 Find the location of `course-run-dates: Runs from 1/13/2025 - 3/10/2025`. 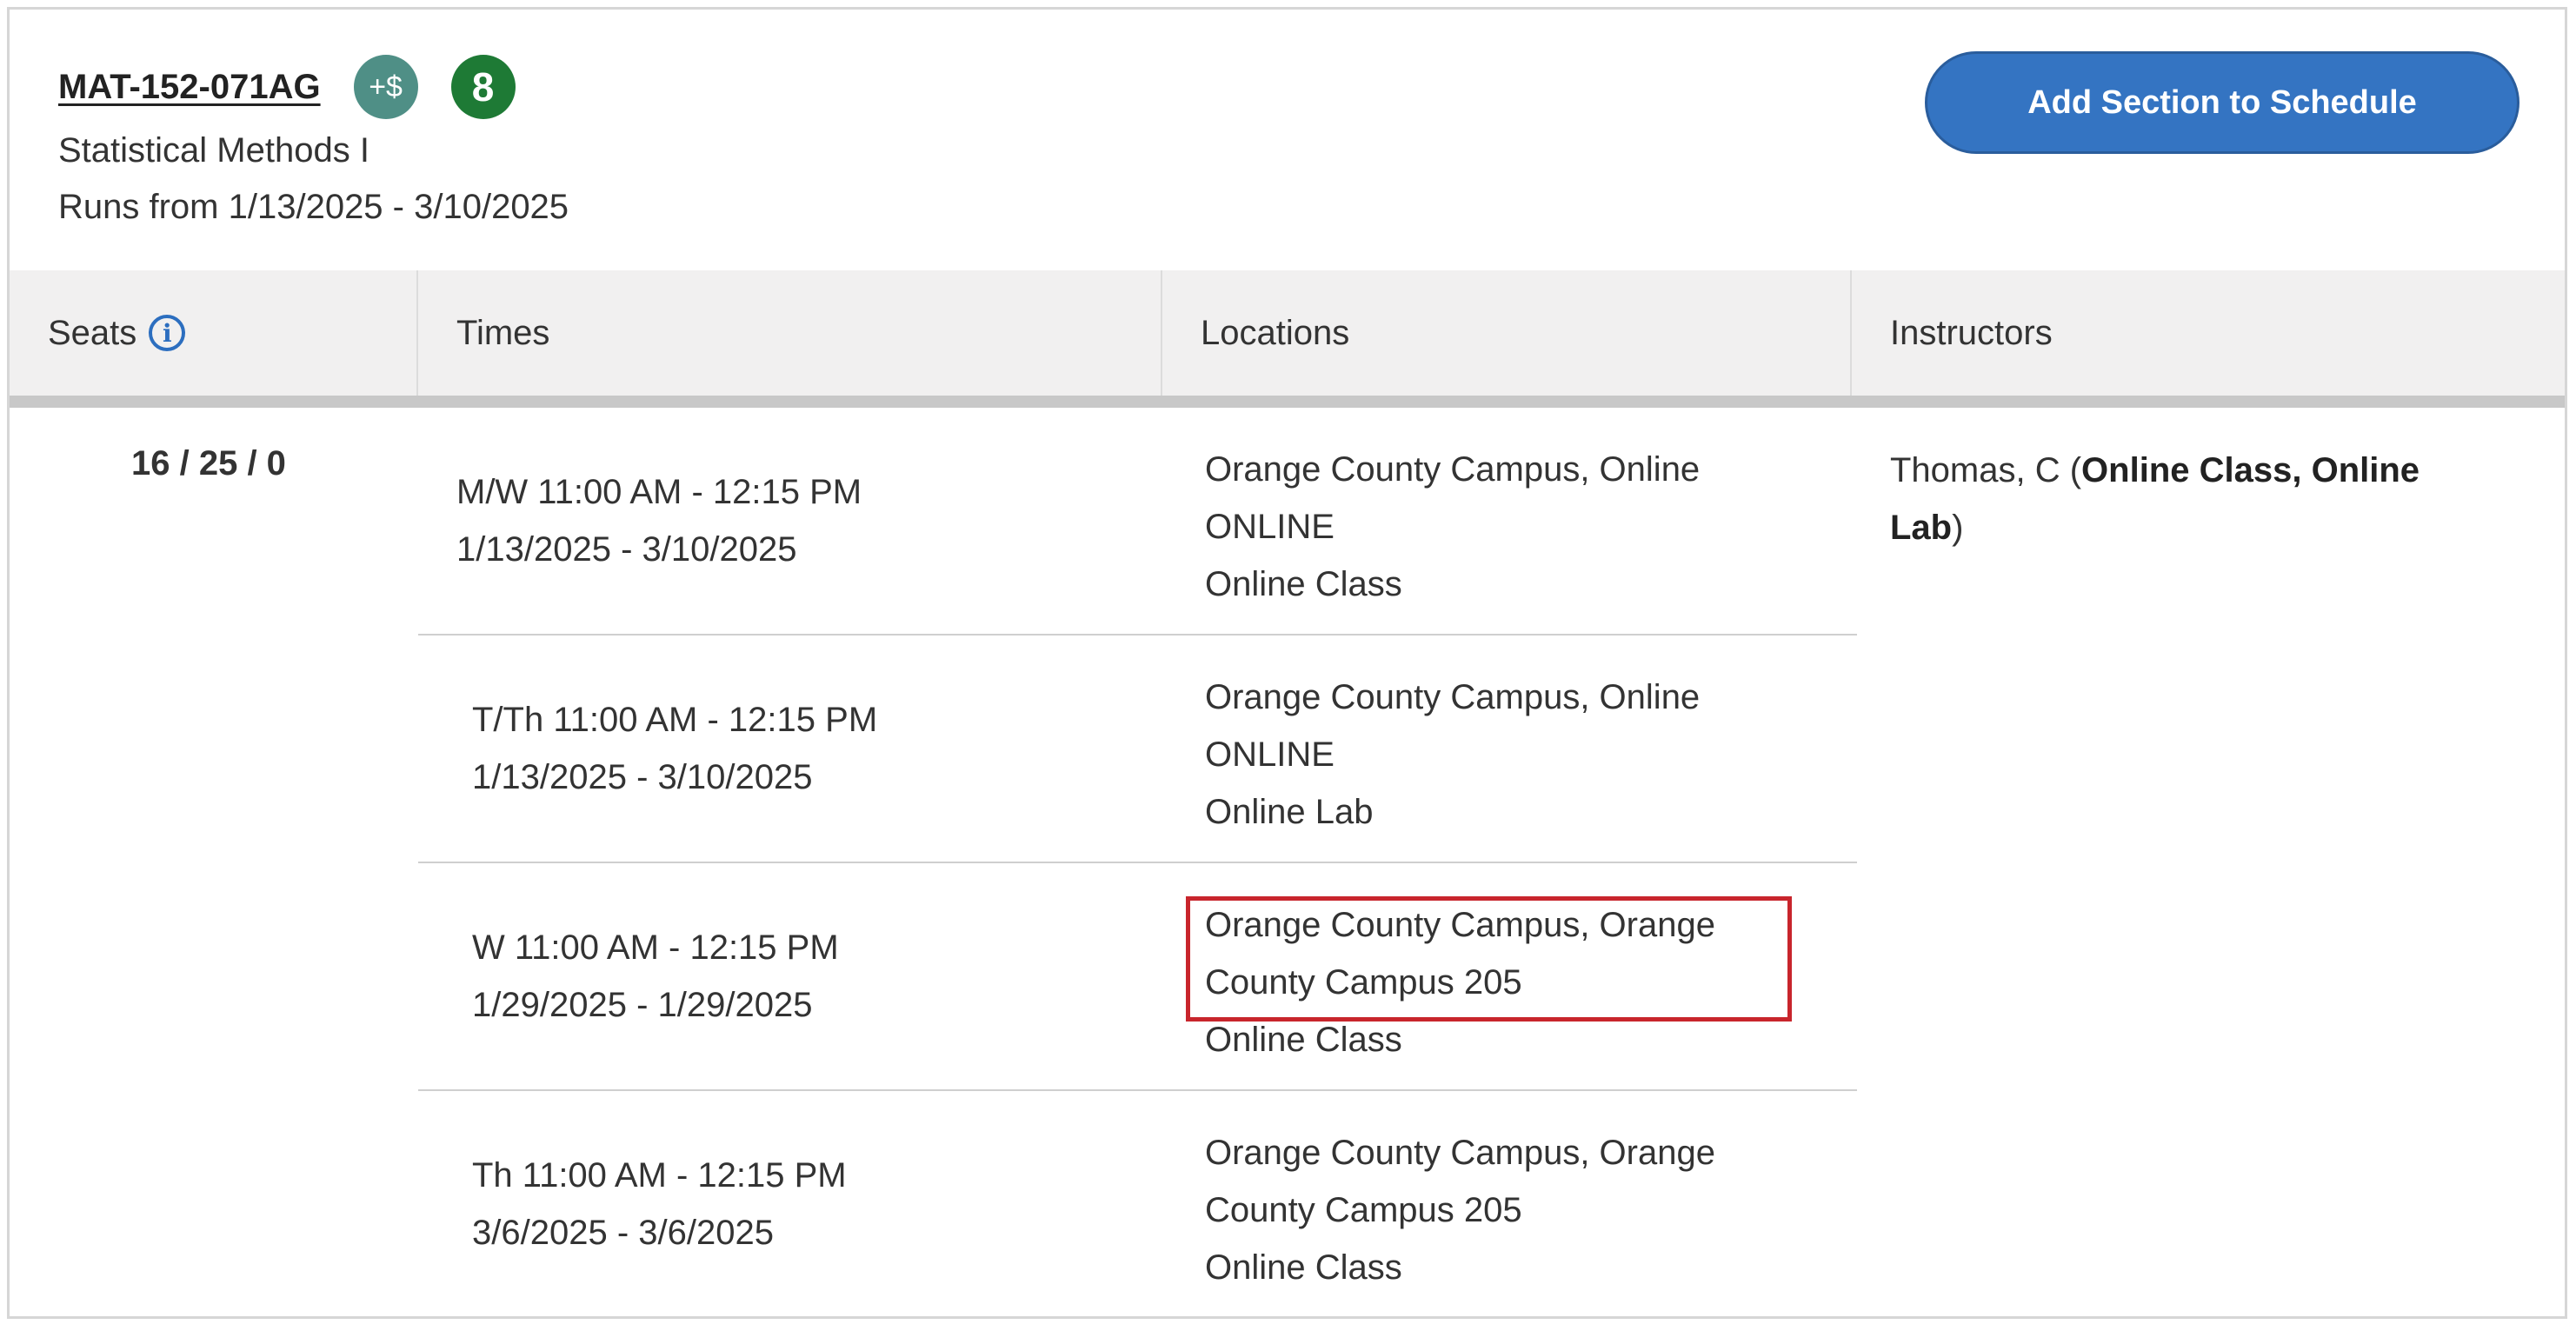

course-run-dates: Runs from 1/13/2025 - 3/10/2025 is located at coordinates (313, 207).